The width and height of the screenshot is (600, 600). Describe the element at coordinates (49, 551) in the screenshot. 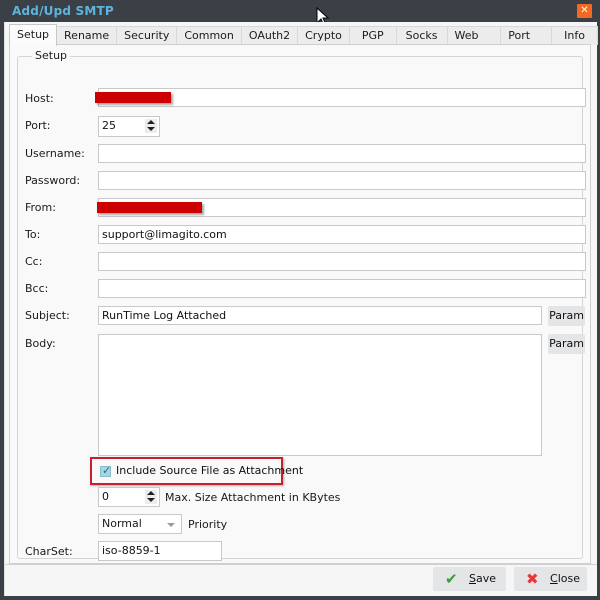

I see `charset-label: CharSet:` at that location.